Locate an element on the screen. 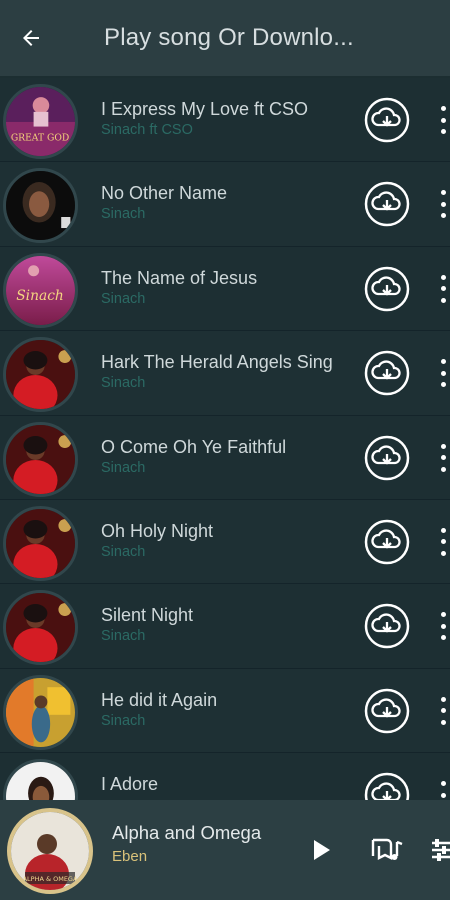 The height and width of the screenshot is (900, 450). song-row: He did it Again Sinach is located at coordinates (225, 711).